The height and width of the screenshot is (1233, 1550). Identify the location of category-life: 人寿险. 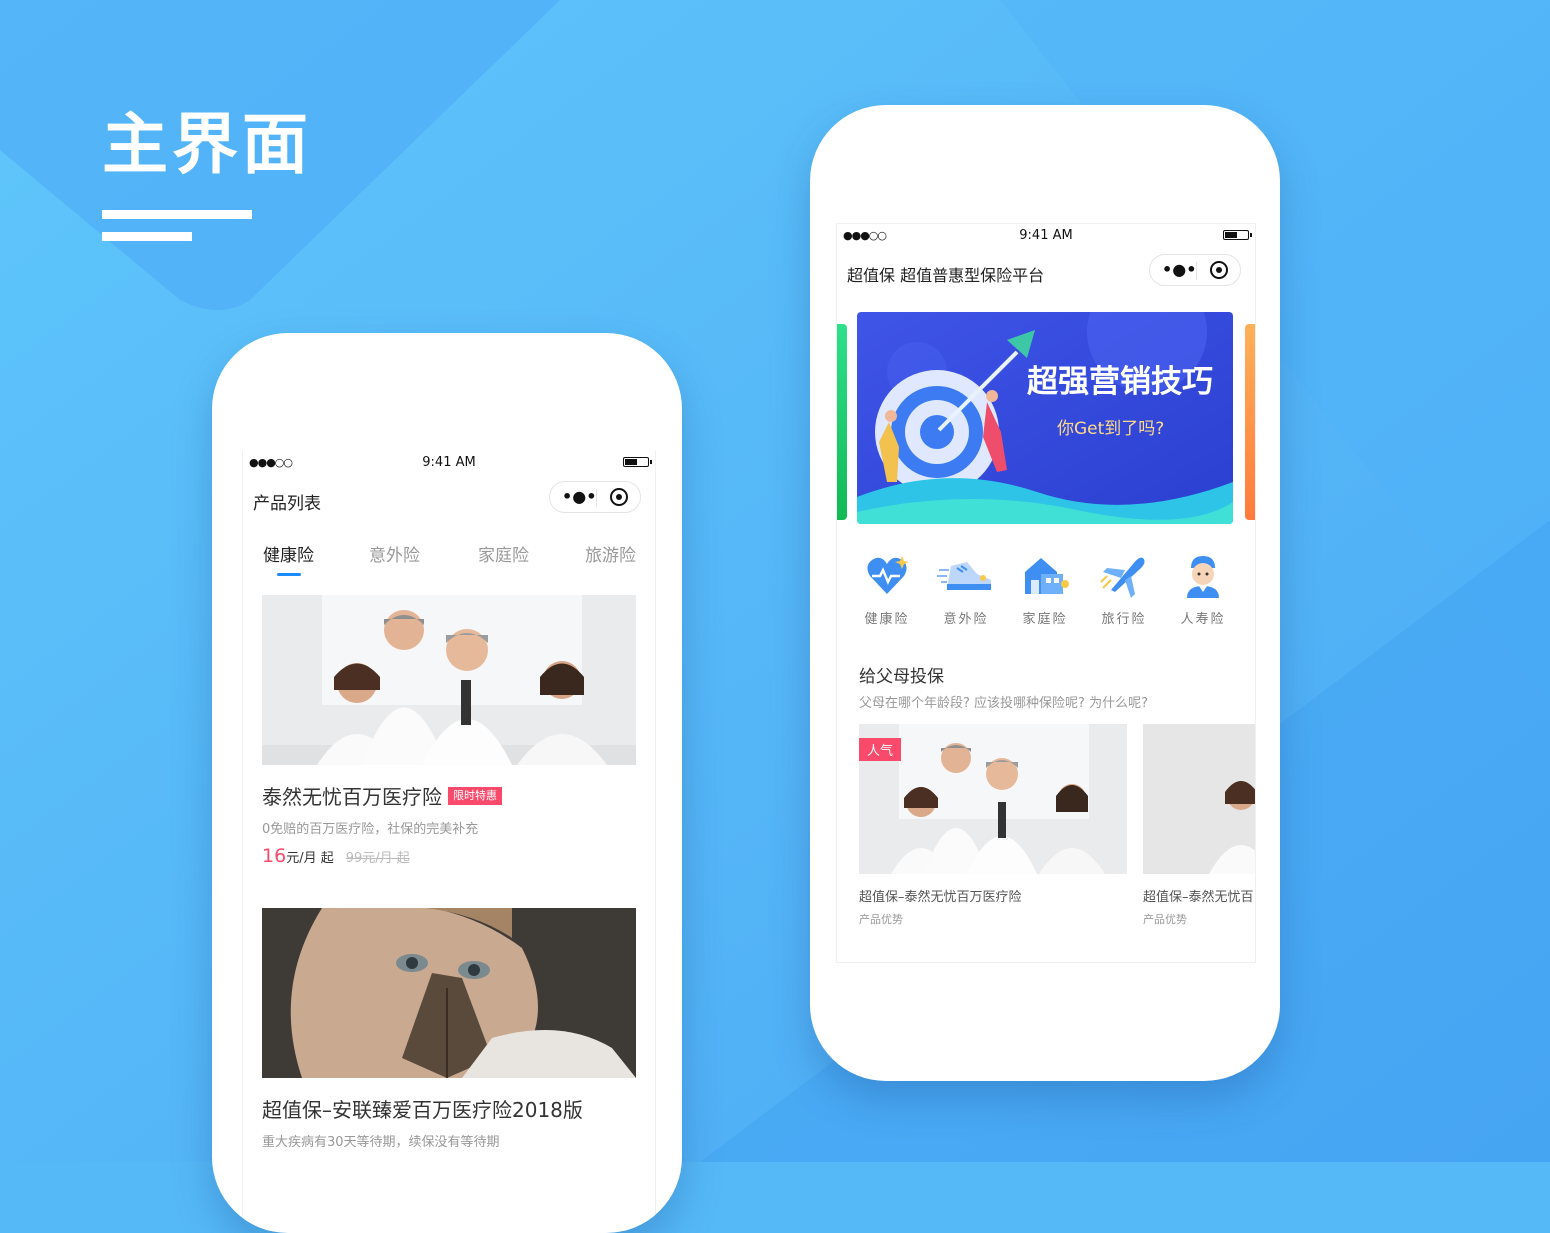
(1203, 590).